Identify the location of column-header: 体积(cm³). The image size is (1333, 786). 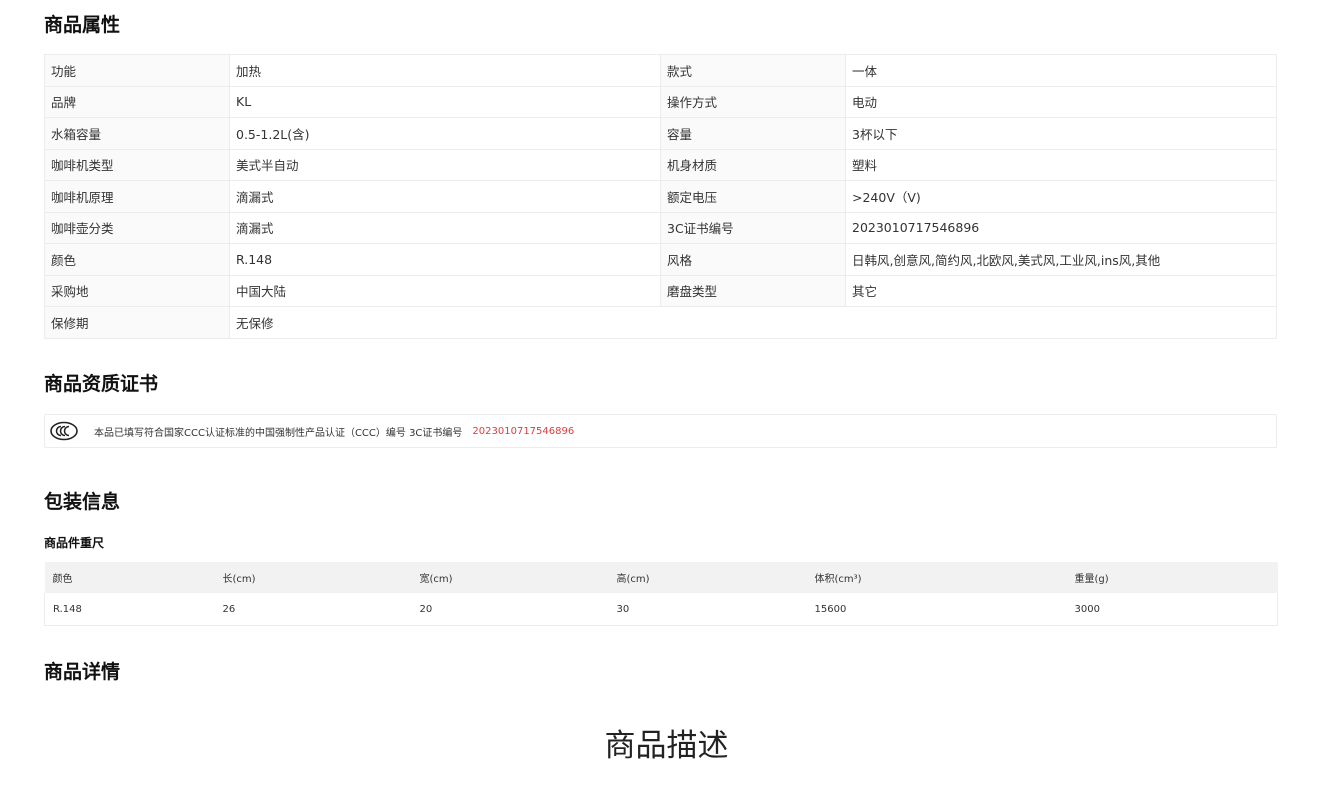
(936, 577).